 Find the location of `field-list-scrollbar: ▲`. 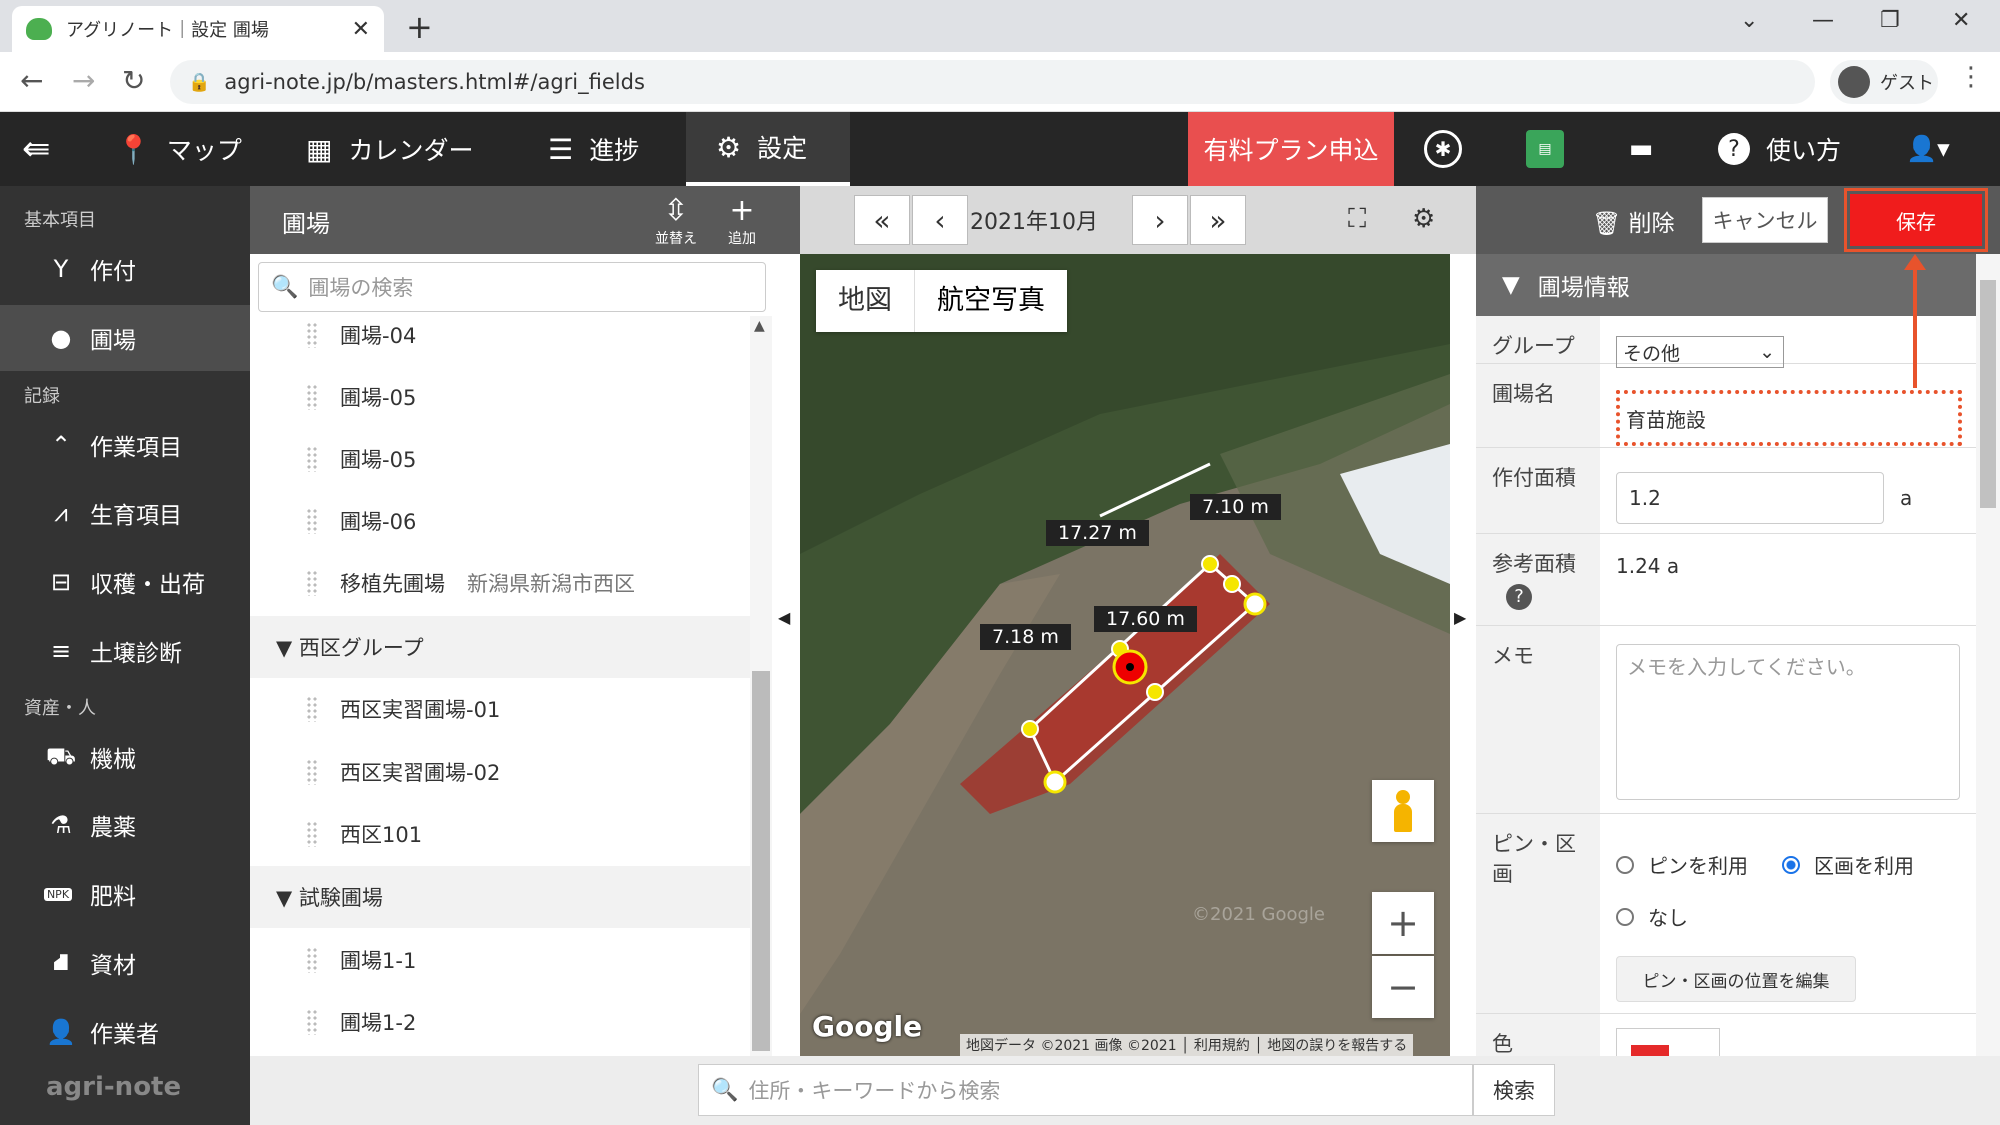

field-list-scrollbar: ▲ is located at coordinates (761, 686).